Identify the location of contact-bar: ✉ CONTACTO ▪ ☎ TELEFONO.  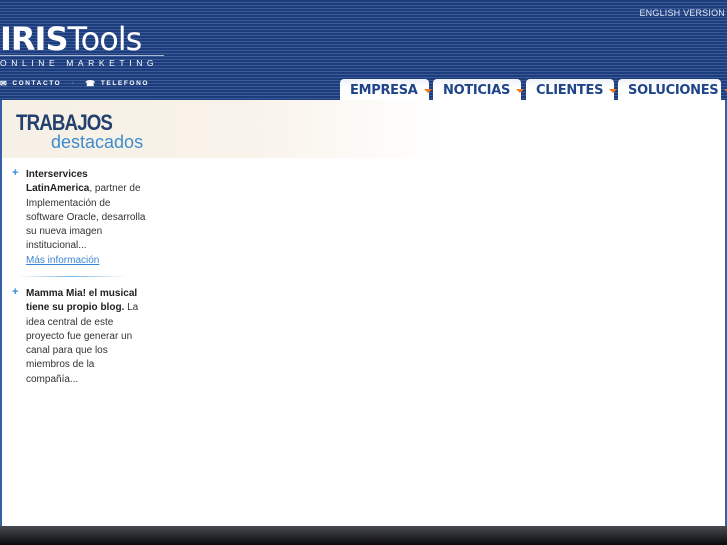
(74, 83).